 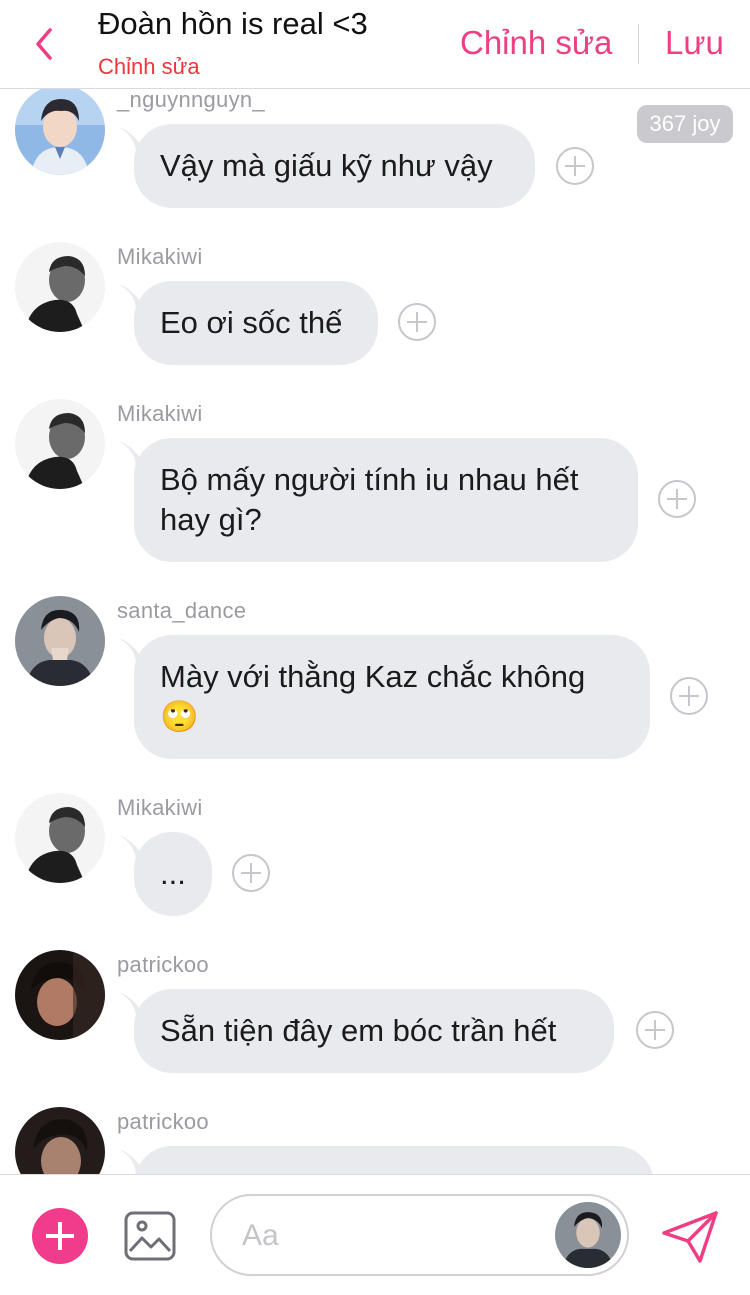 I want to click on send-icon, so click(x=690, y=1237).